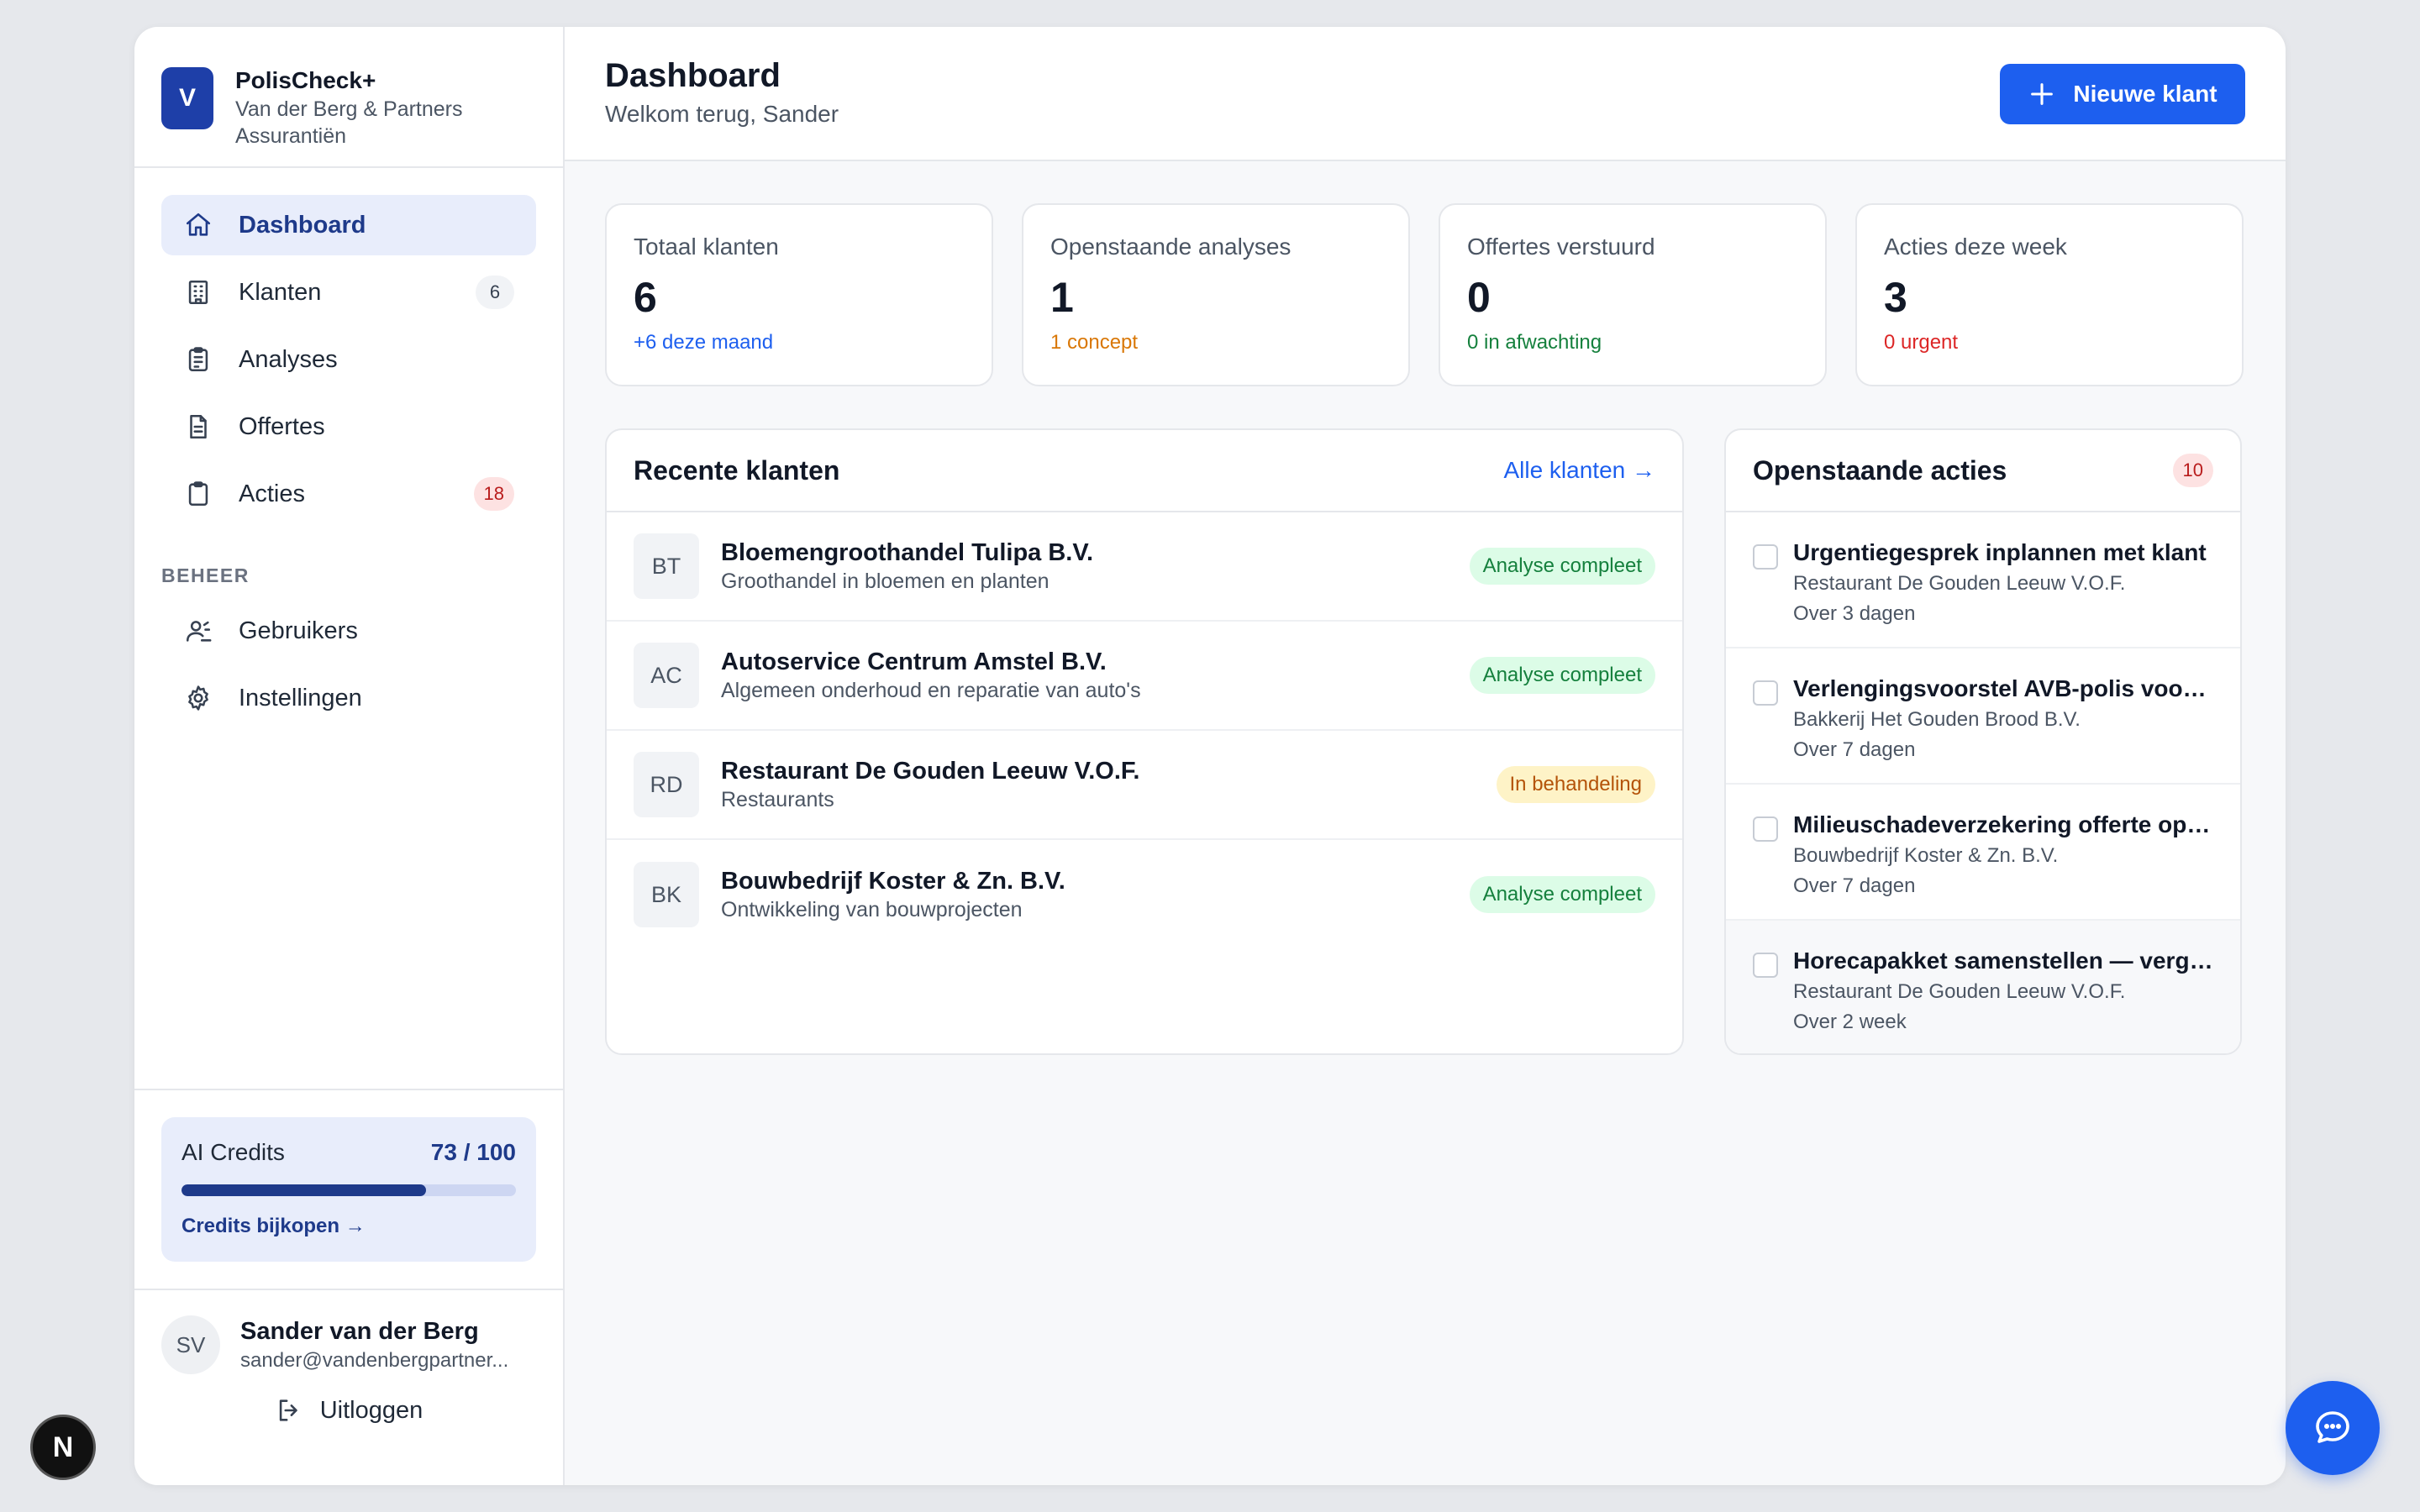 This screenshot has height=1512, width=2420. What do you see at coordinates (666, 784) in the screenshot?
I see `client-avatar: RD` at bounding box center [666, 784].